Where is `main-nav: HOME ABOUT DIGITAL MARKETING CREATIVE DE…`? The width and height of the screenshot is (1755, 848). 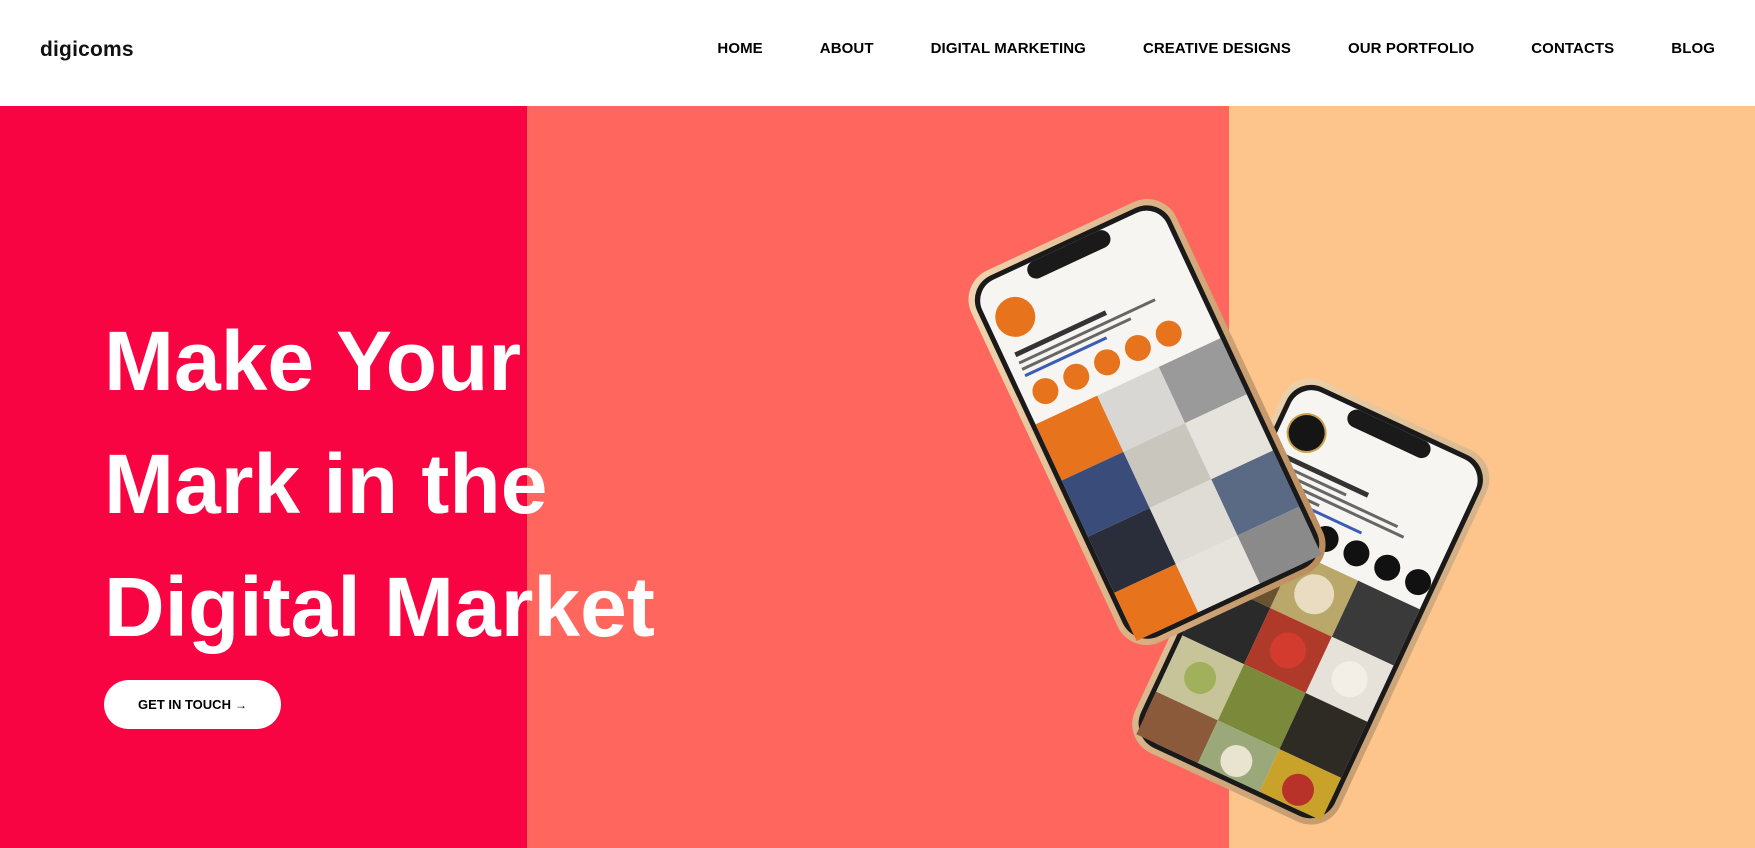
main-nav: HOME ABOUT DIGITAL MARKETING CREATIVE DE… is located at coordinates (1187, 49).